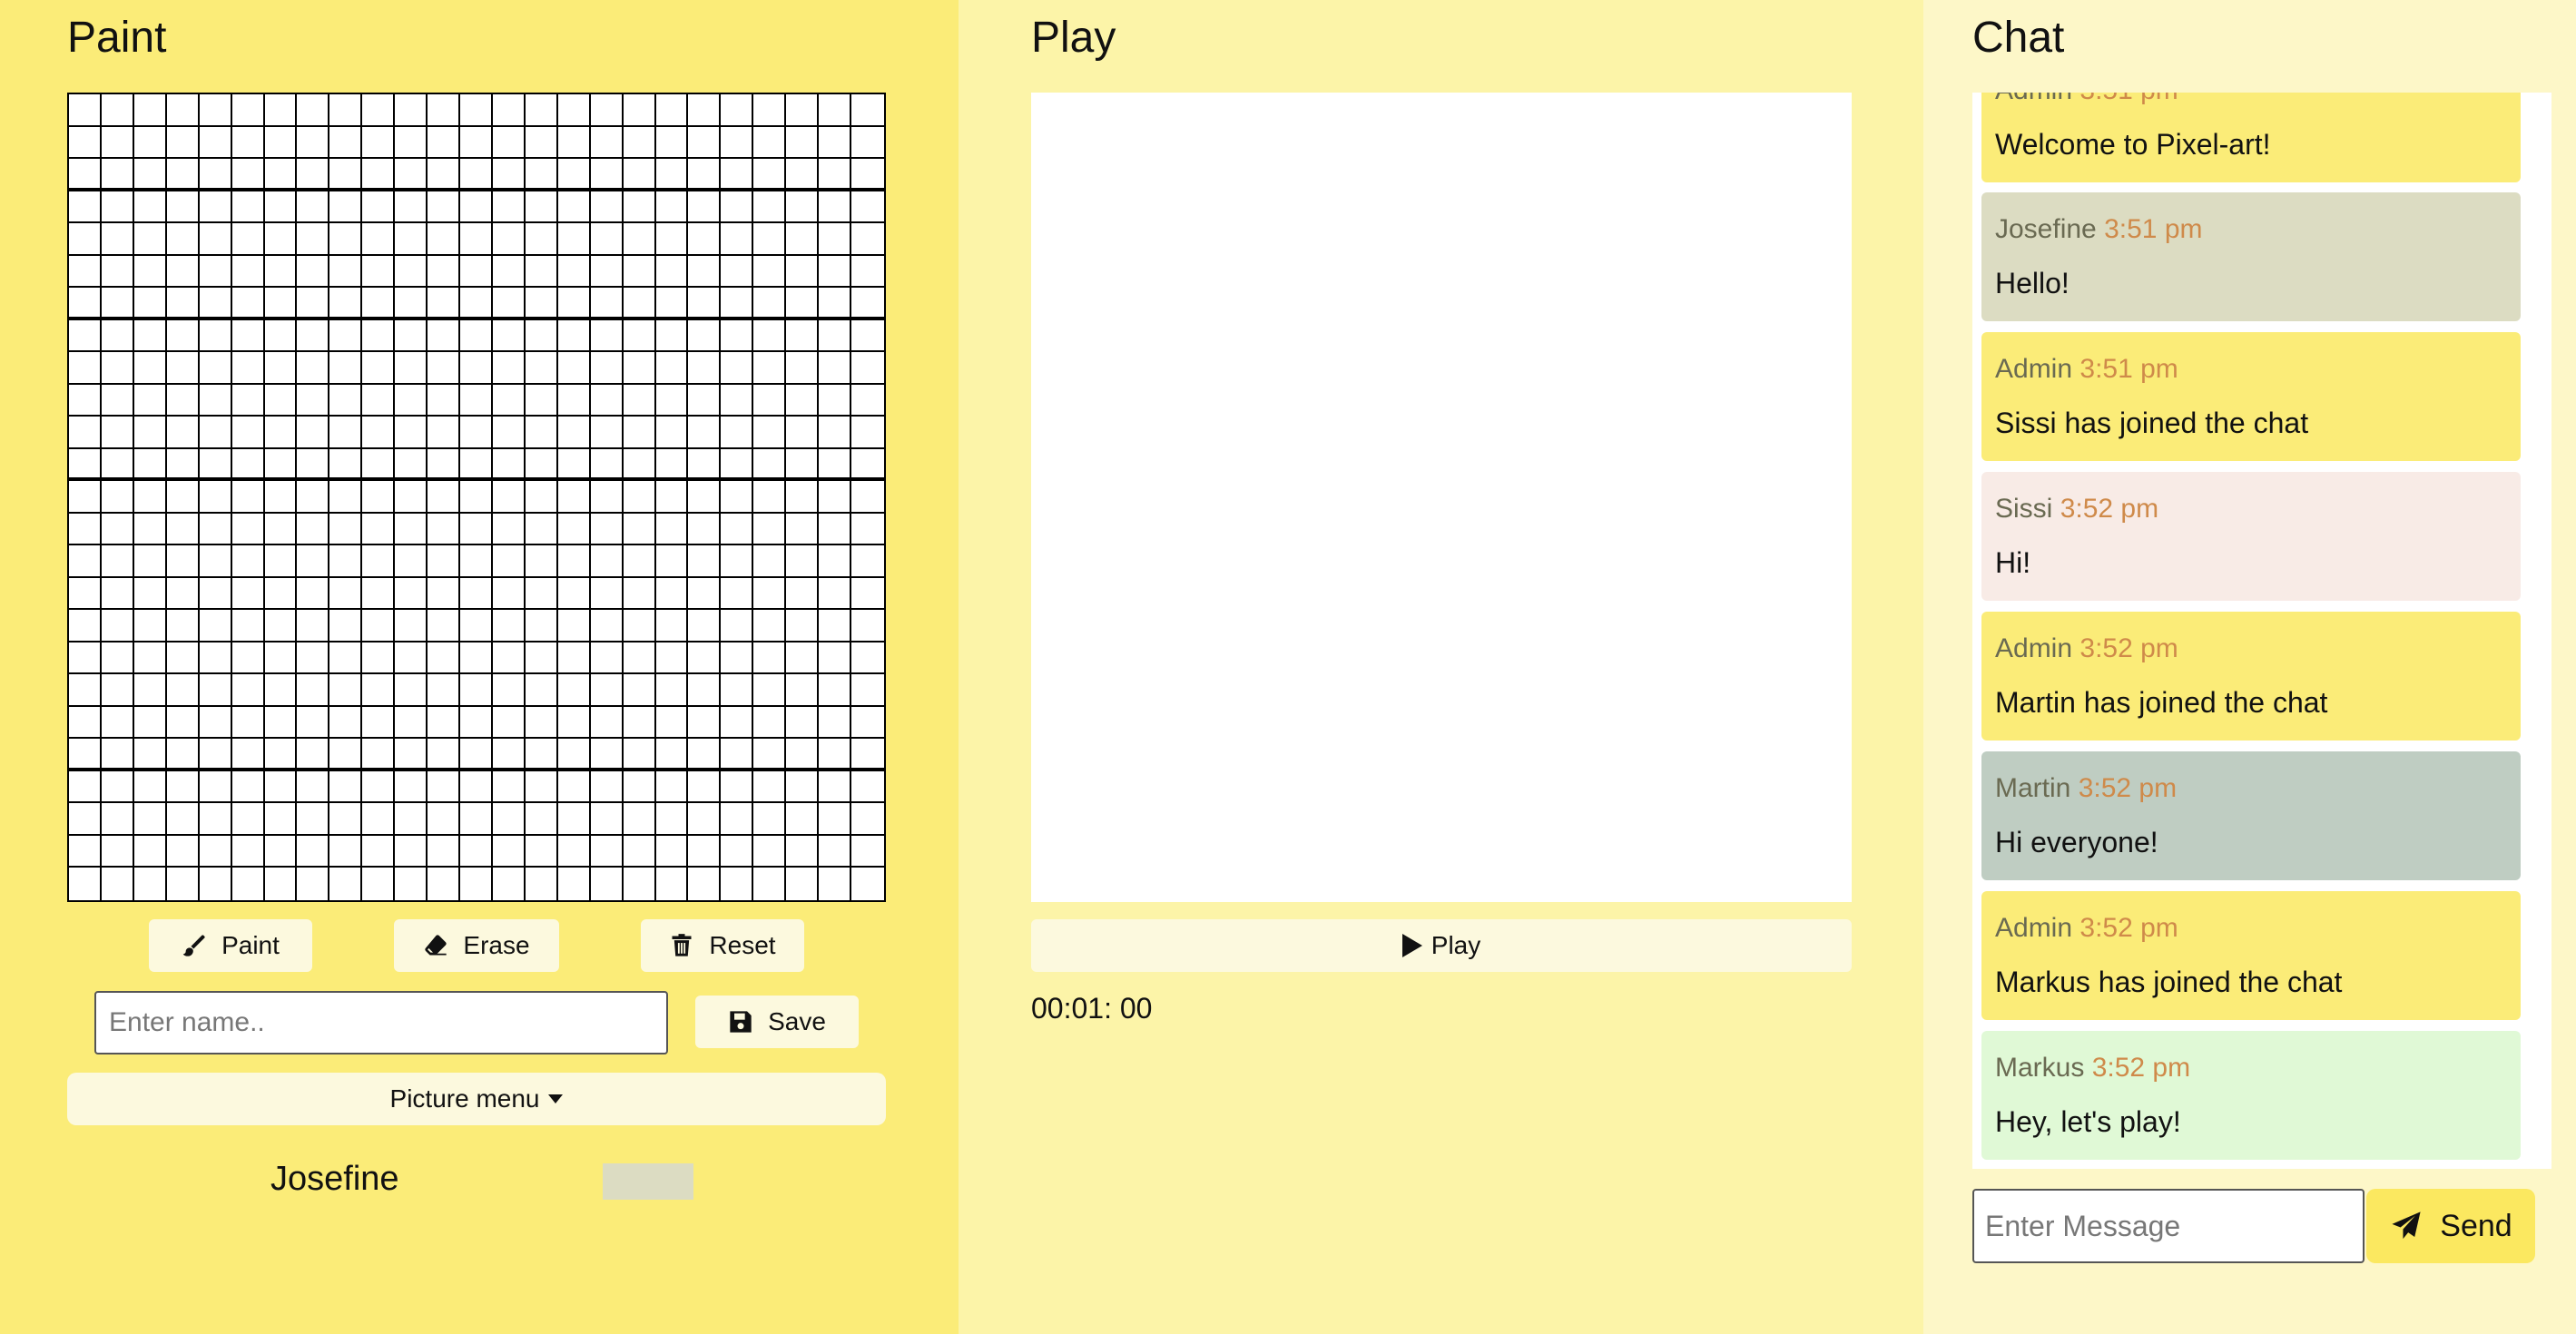 This screenshot has width=2576, height=1334. What do you see at coordinates (2450, 1226) in the screenshot?
I see `send-button: Send` at bounding box center [2450, 1226].